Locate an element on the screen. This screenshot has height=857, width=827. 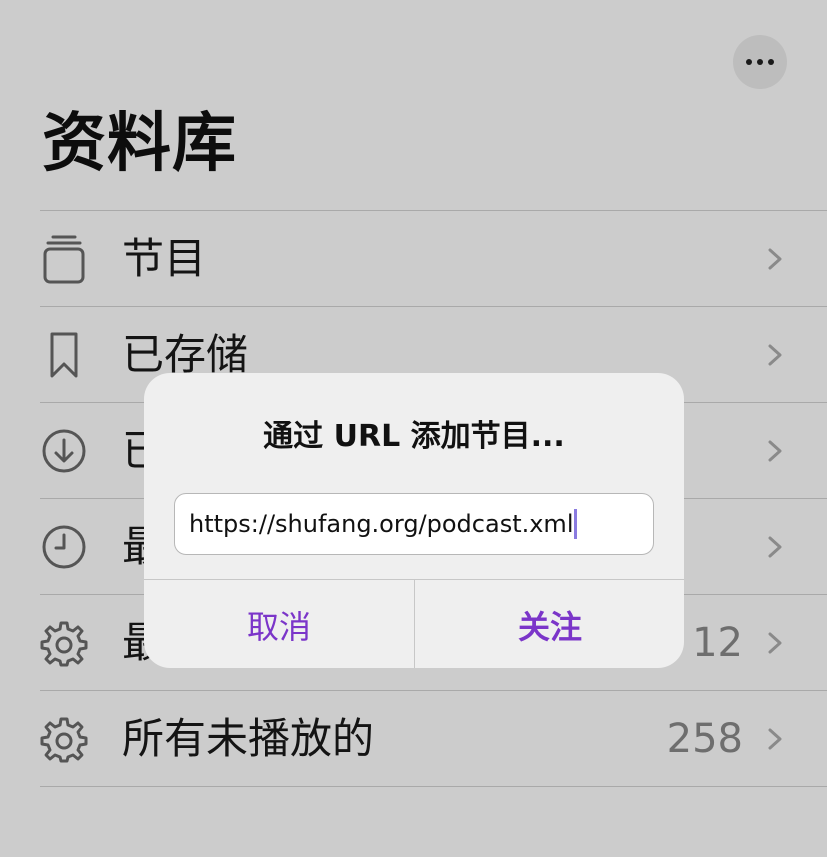
bookmark-icon is located at coordinates (64, 355).